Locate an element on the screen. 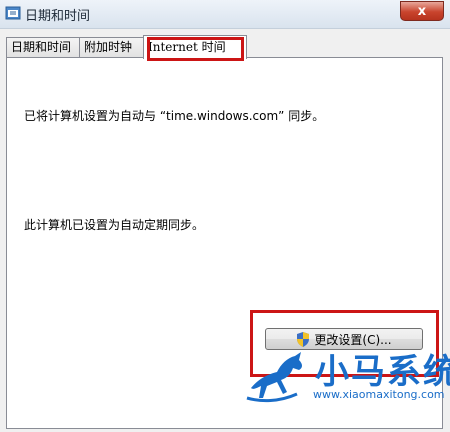 The image size is (450, 432). watermark: 小马系统 www.xiaomaxitong.com is located at coordinates (347, 380).